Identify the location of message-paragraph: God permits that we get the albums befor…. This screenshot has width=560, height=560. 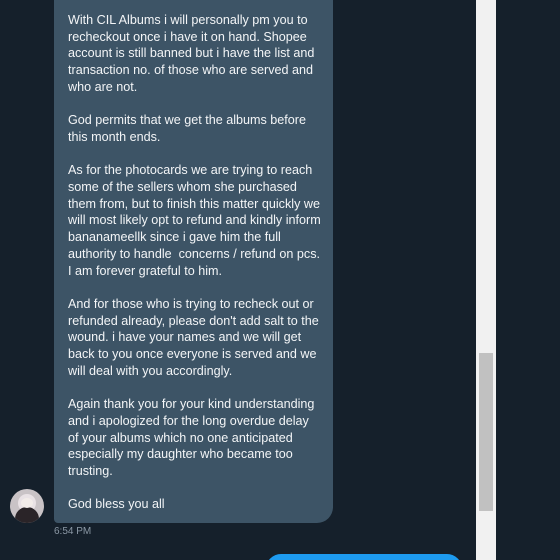
(189, 128).